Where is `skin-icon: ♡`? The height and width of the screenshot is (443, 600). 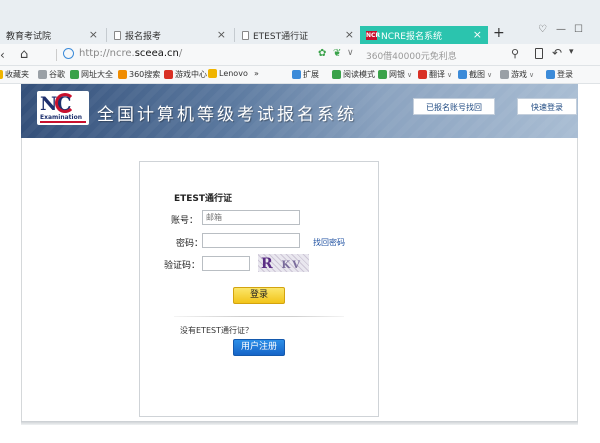
skin-icon: ♡ is located at coordinates (542, 29).